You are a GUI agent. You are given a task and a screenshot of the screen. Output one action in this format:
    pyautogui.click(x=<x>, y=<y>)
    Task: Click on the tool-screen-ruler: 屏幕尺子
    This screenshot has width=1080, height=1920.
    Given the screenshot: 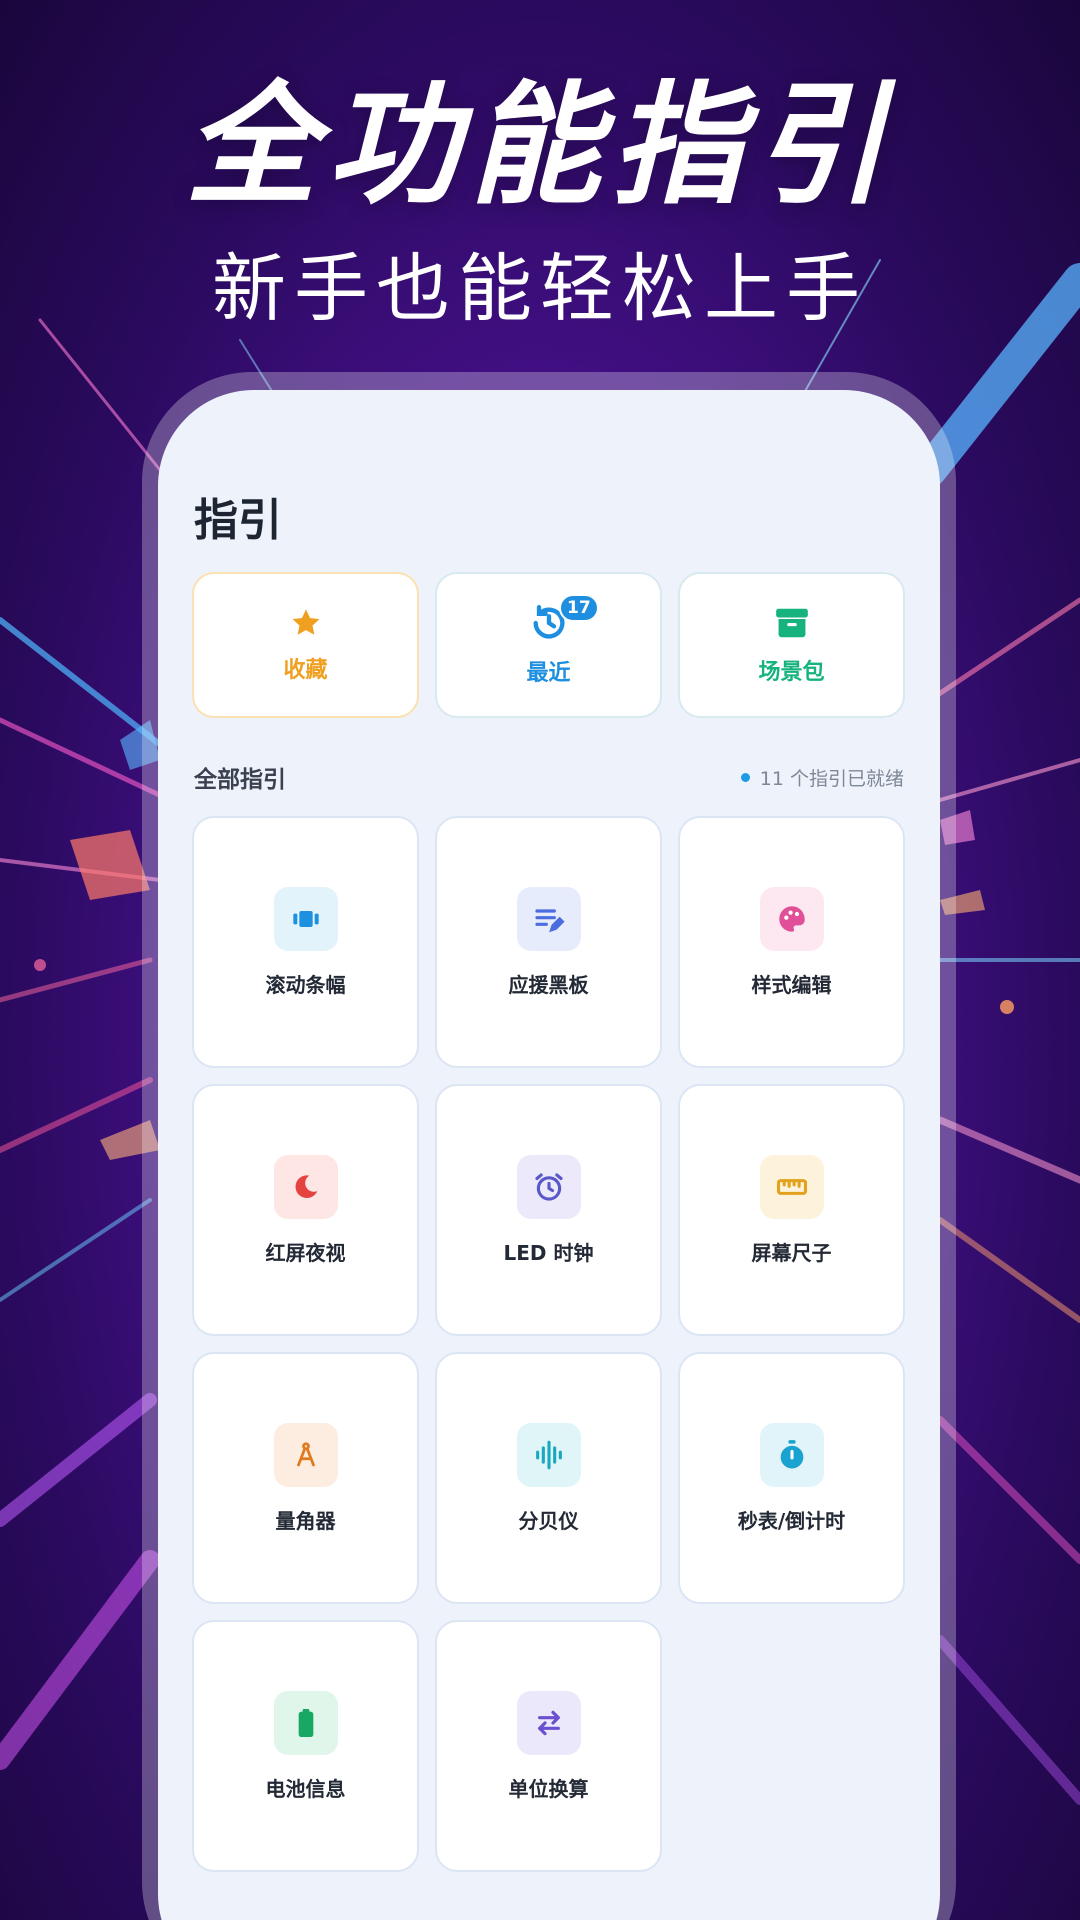 What is the action you would take?
    pyautogui.click(x=791, y=1210)
    